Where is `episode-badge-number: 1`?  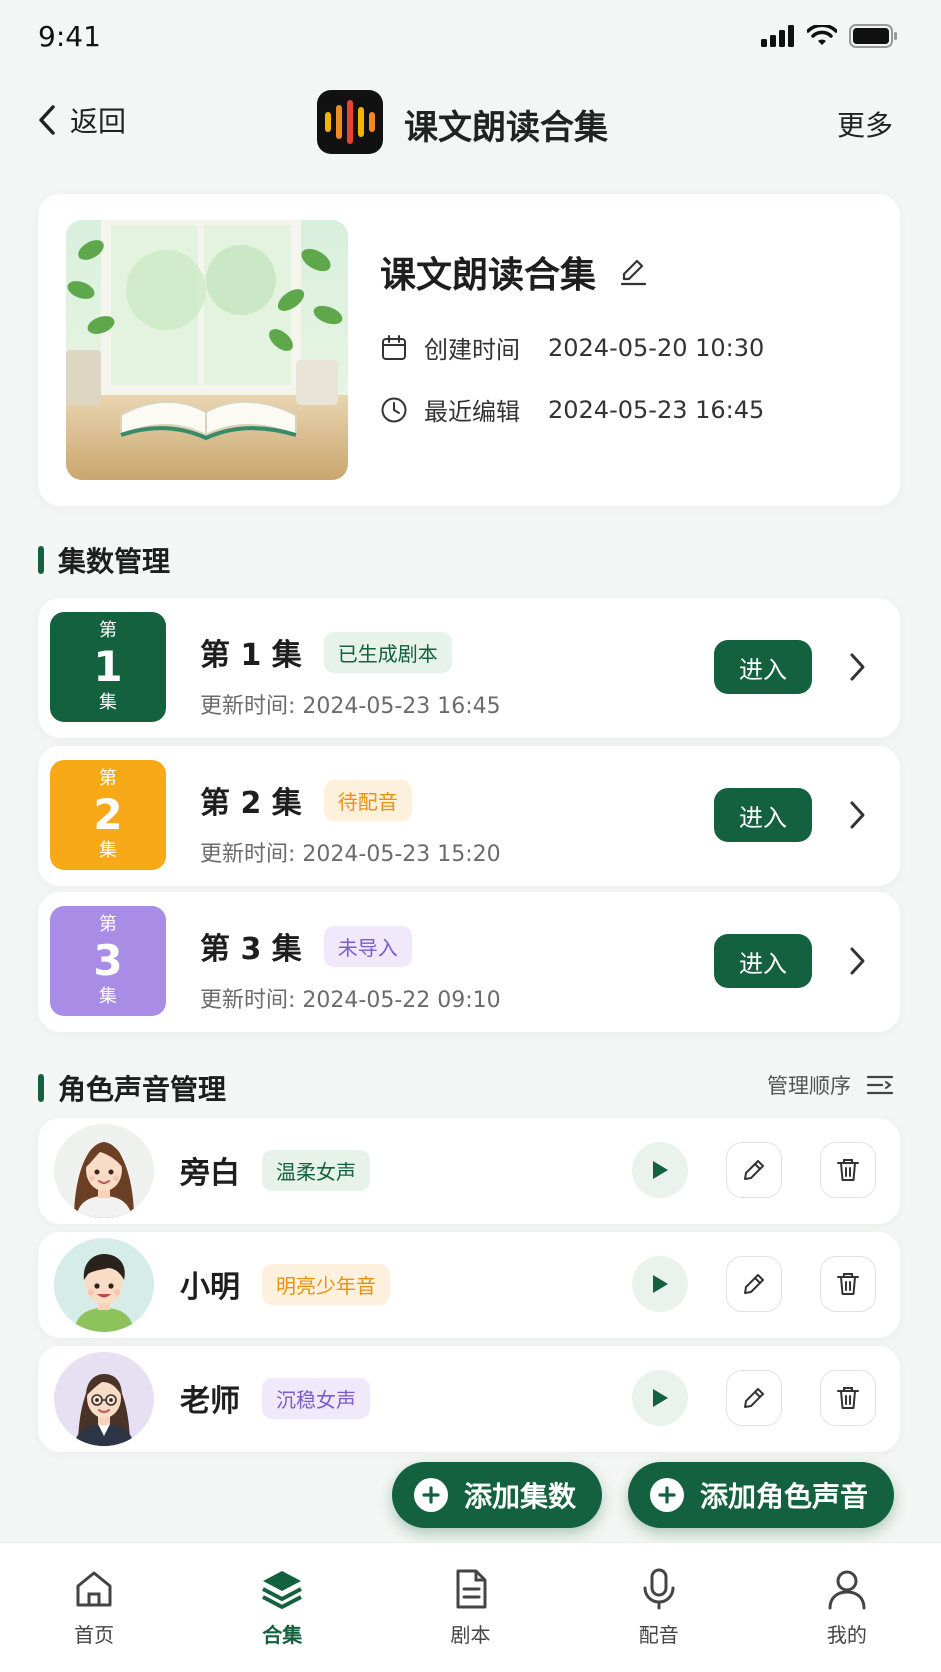 episode-badge-number: 1 is located at coordinates (108, 666).